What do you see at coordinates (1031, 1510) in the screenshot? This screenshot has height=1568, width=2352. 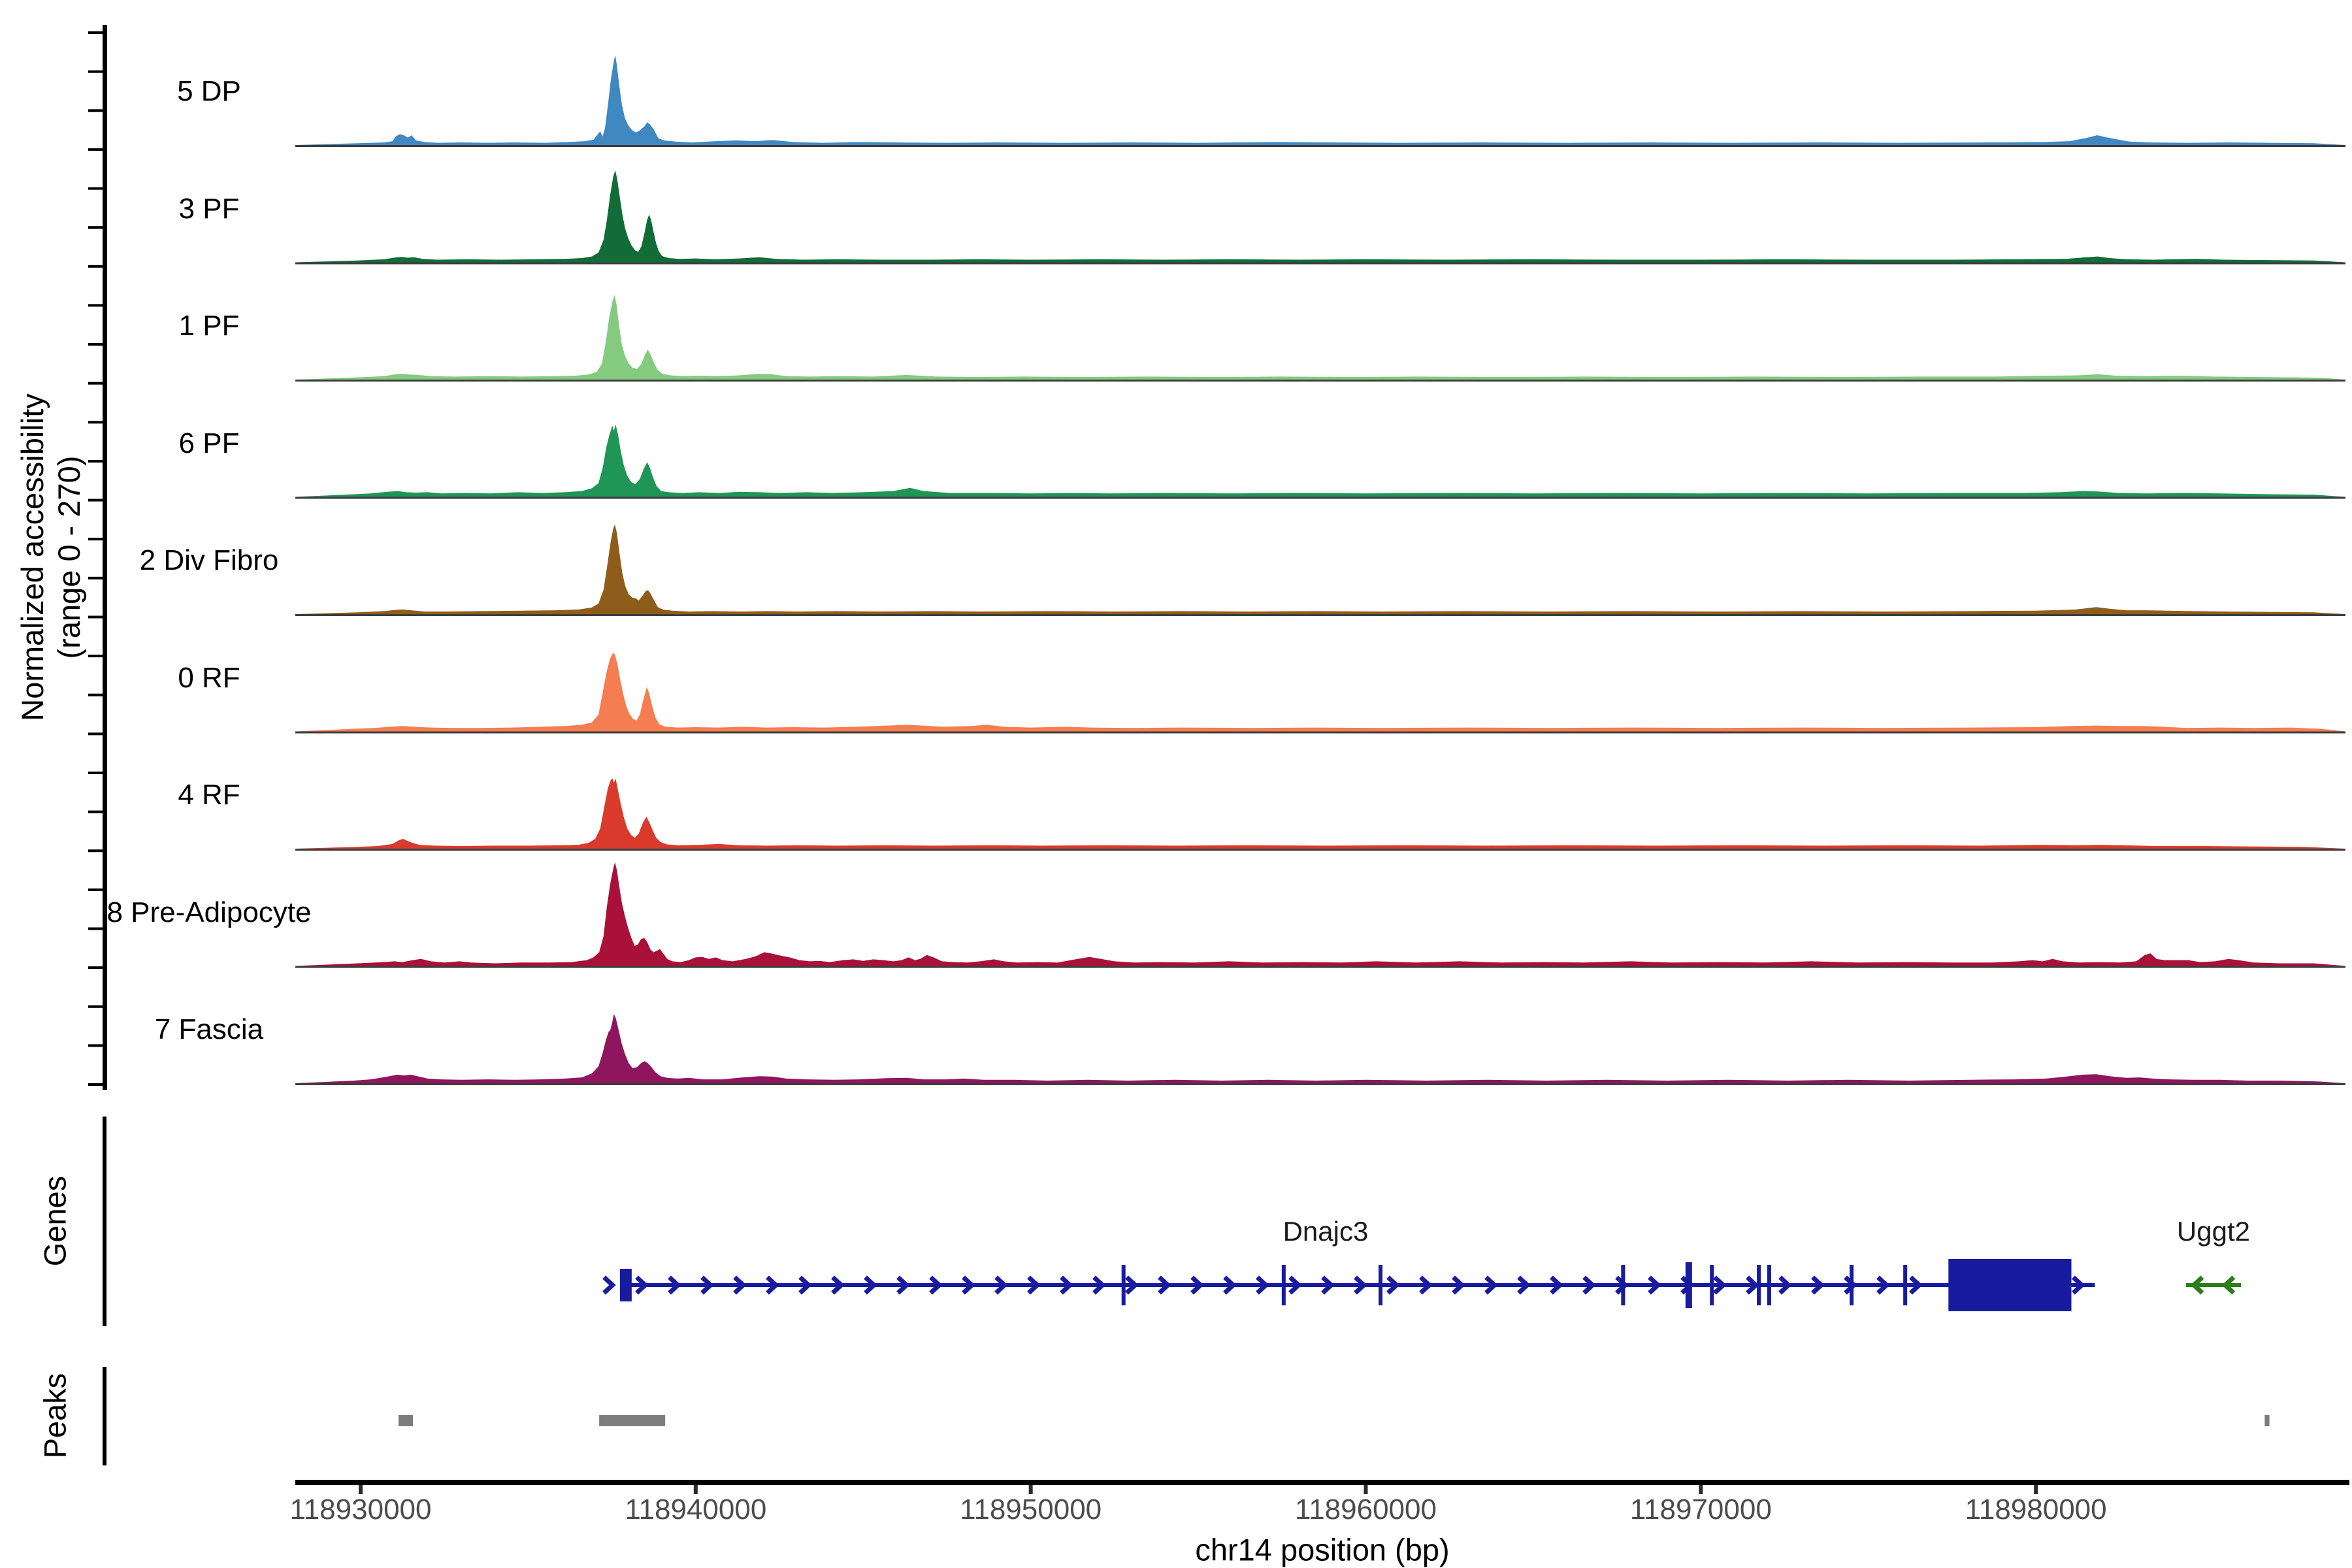 I see `x-axis-tick-label: 118950000` at bounding box center [1031, 1510].